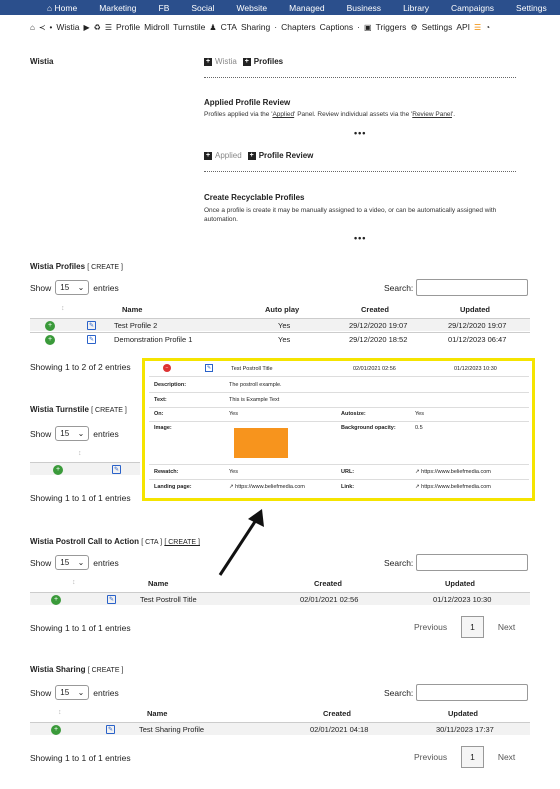 The width and height of the screenshot is (560, 789). What do you see at coordinates (477, 27) in the screenshot?
I see `menu-icon: ☰` at bounding box center [477, 27].